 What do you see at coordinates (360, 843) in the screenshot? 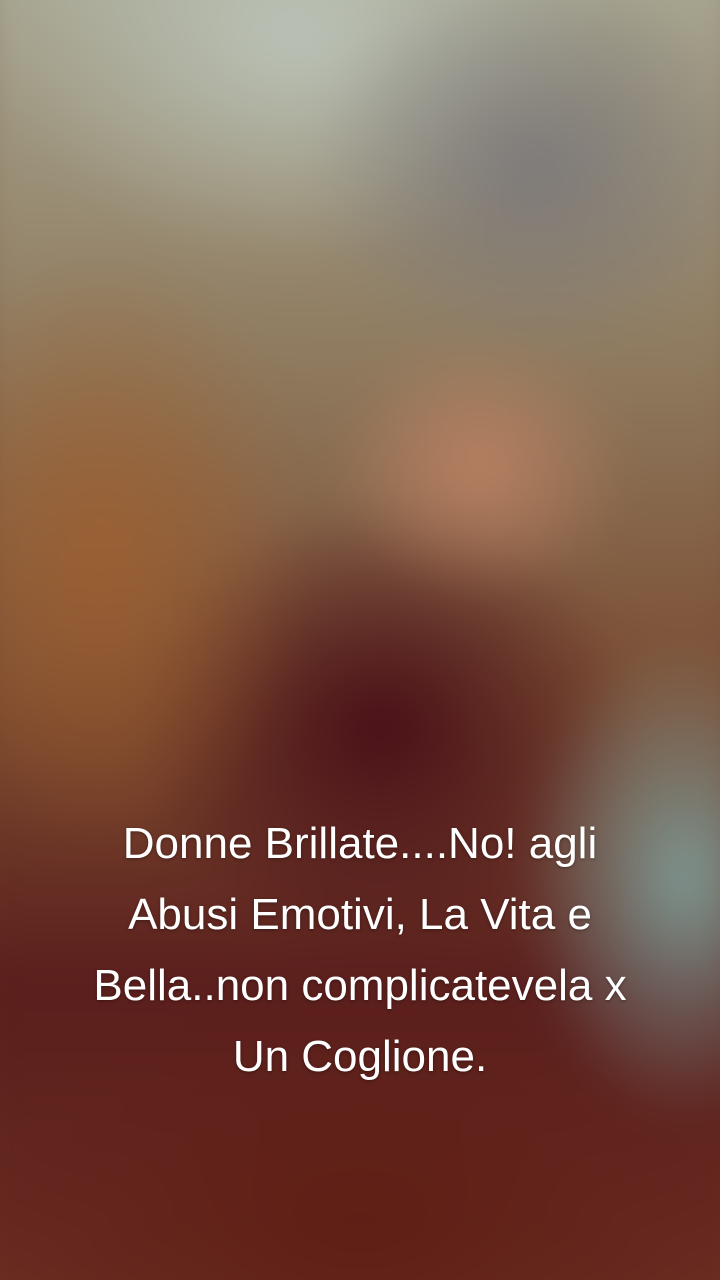
I see `caption-line-1: Donne Brillate....No! agli` at bounding box center [360, 843].